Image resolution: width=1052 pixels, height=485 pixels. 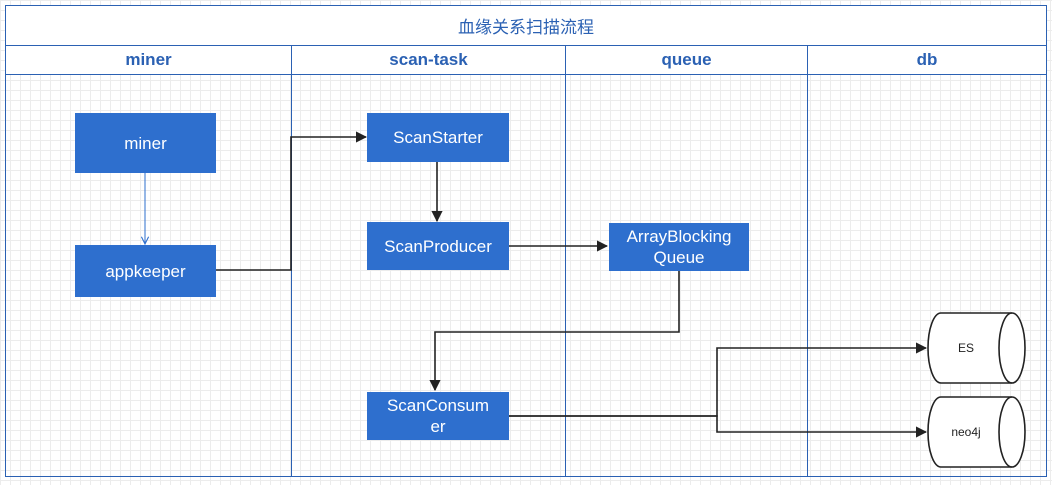 I want to click on node-appkeeper-label: appkeeper, so click(x=145, y=271).